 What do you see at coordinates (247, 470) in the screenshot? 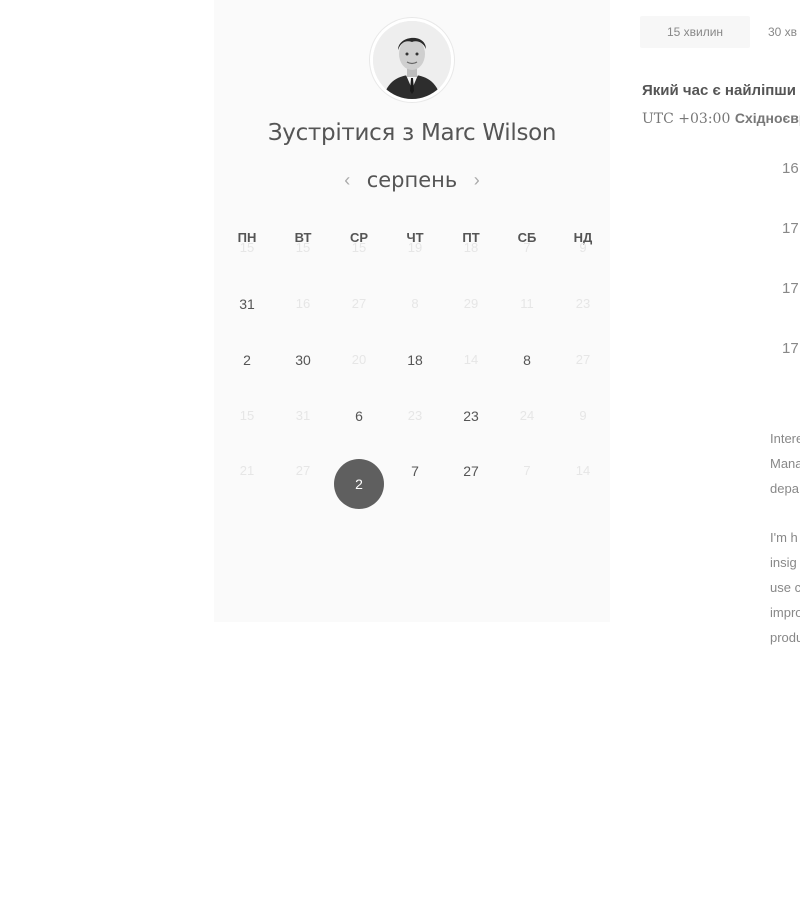
I see `calendar-day-disabled: 21` at bounding box center [247, 470].